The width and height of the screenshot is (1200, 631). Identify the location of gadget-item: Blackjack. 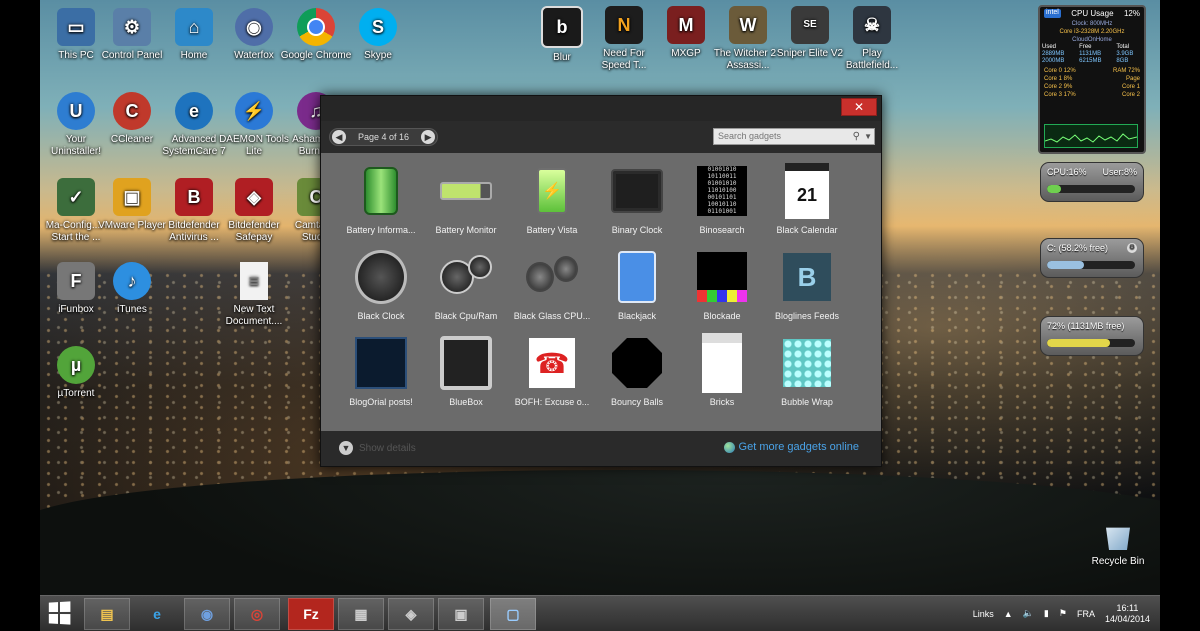
(637, 286).